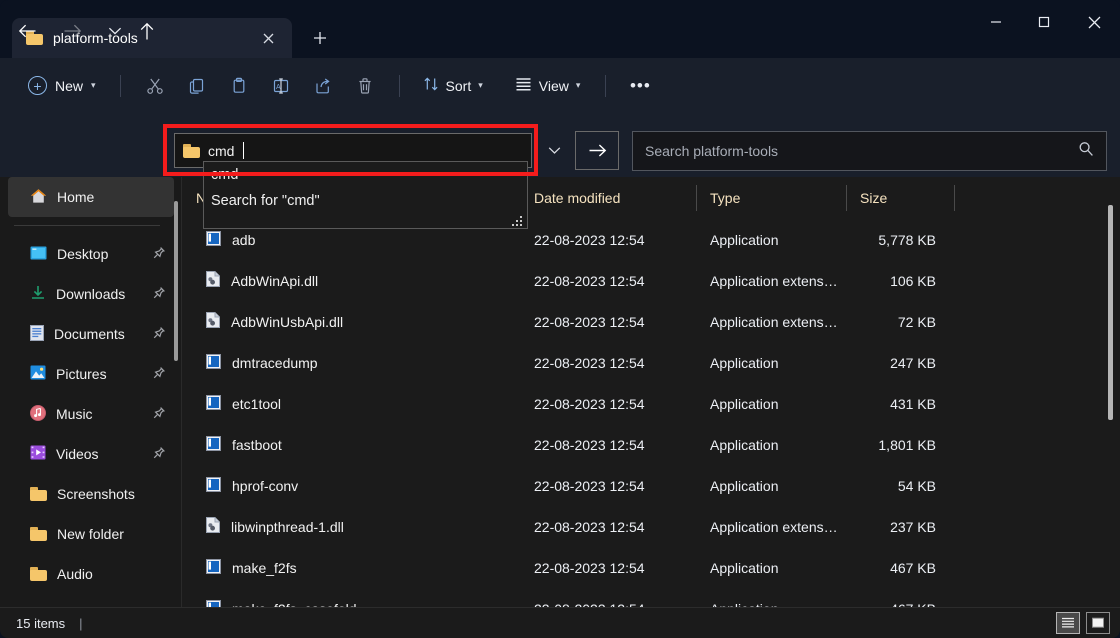 Image resolution: width=1120 pixels, height=638 pixels. I want to click on sidebar-scrollbar, so click(176, 281).